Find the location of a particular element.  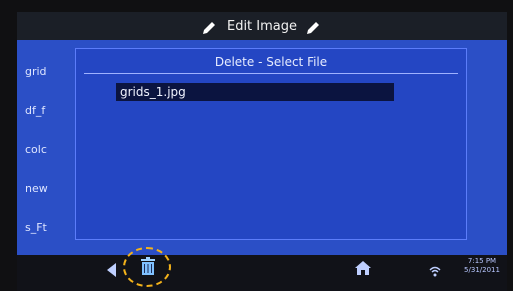

page-title: Edit Image is located at coordinates (262, 26).